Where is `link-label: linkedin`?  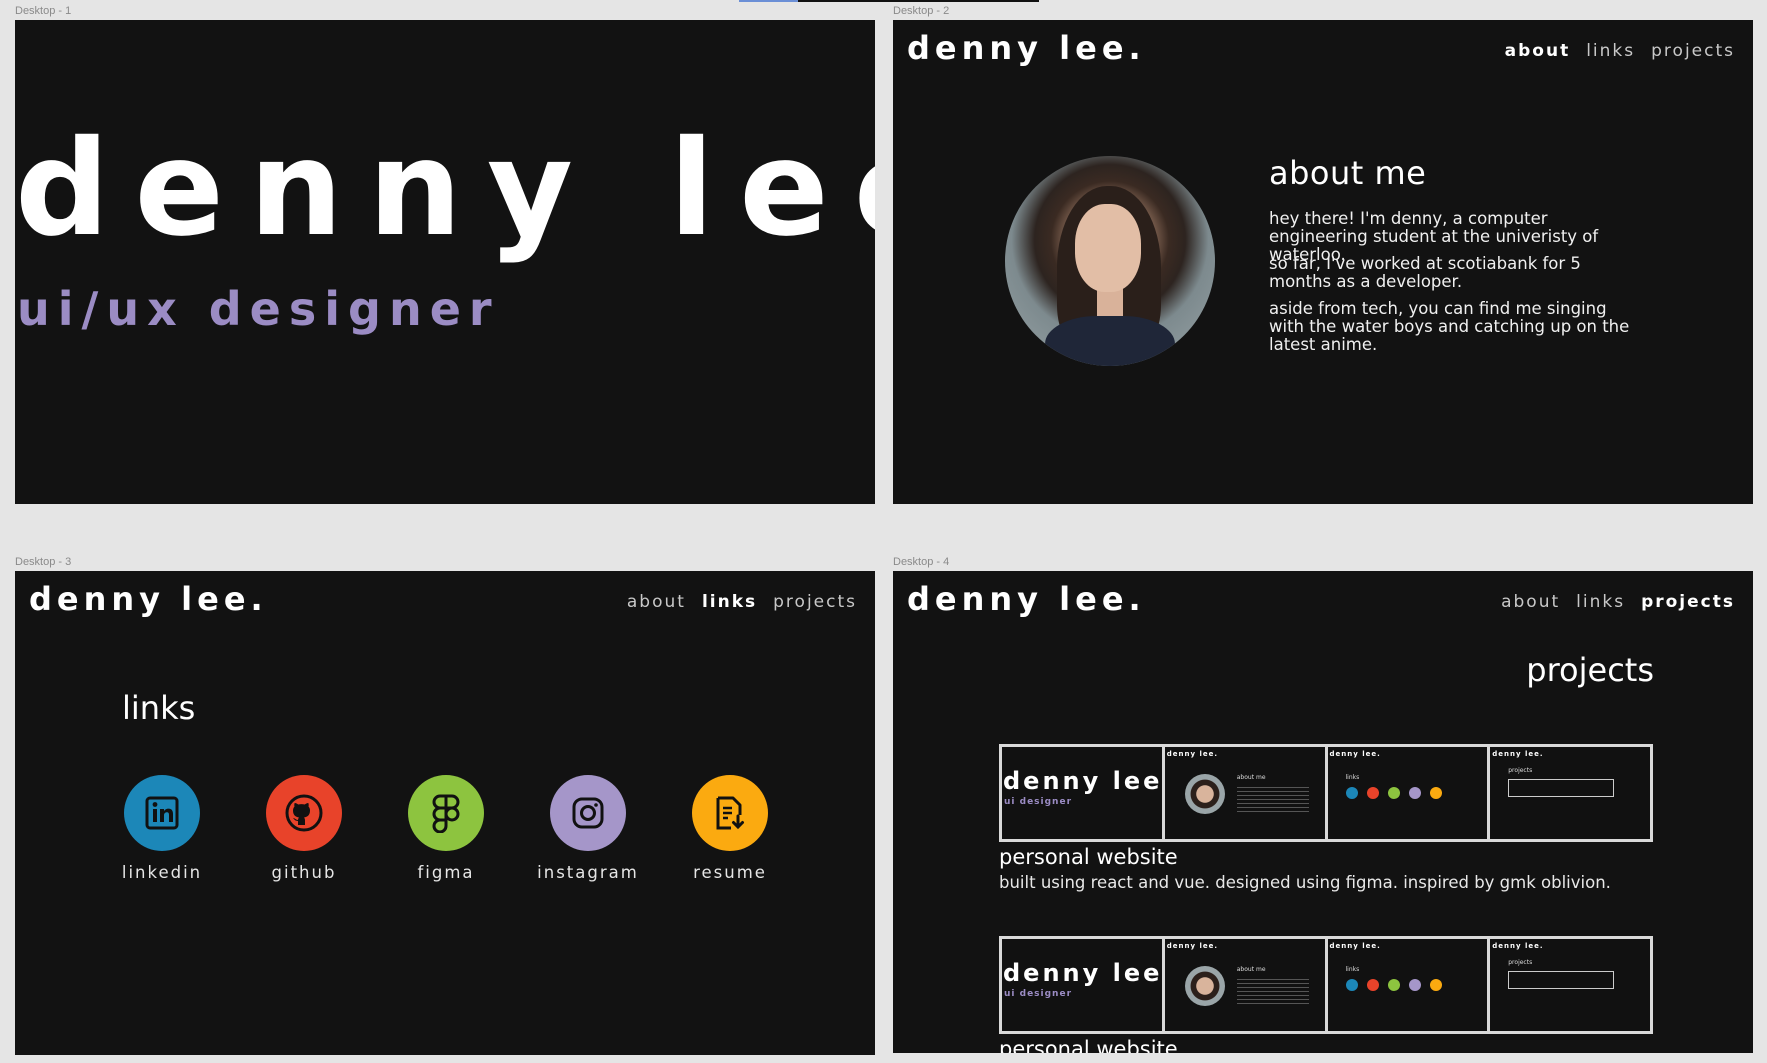 link-label: linkedin is located at coordinates (162, 872).